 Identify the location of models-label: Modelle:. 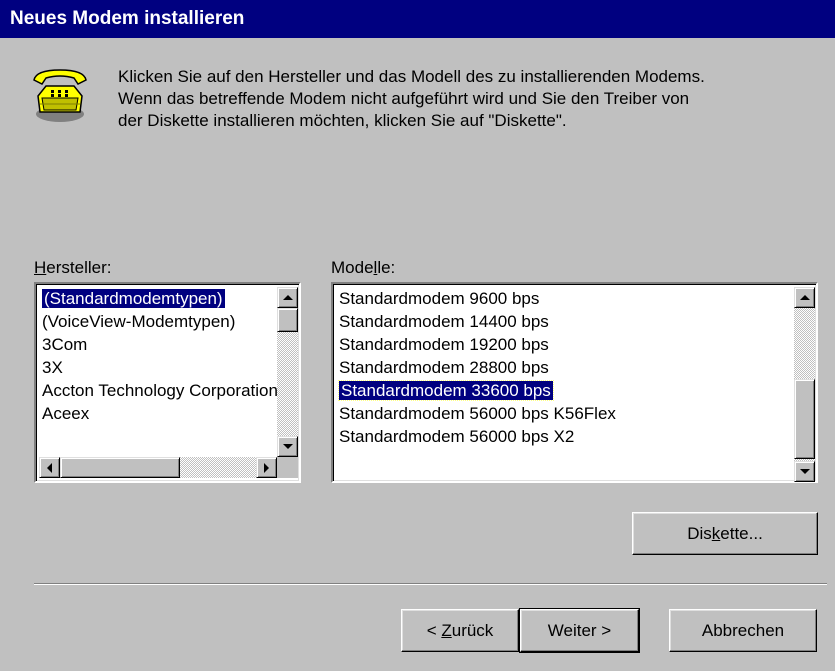
(363, 267).